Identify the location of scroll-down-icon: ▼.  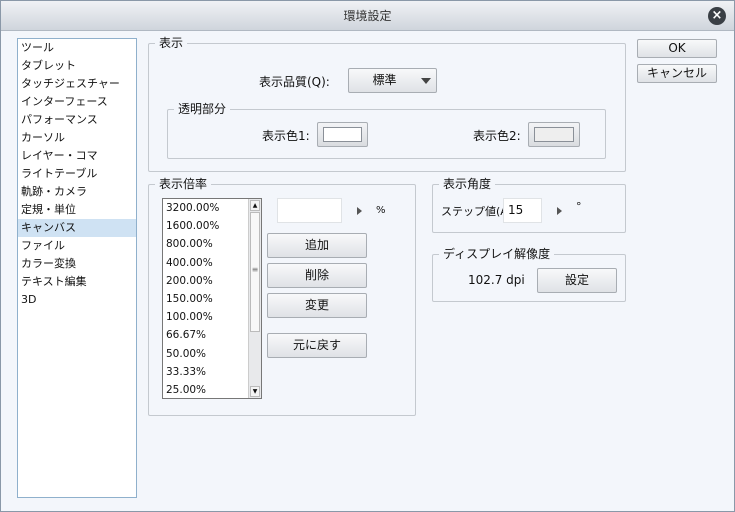
(255, 391).